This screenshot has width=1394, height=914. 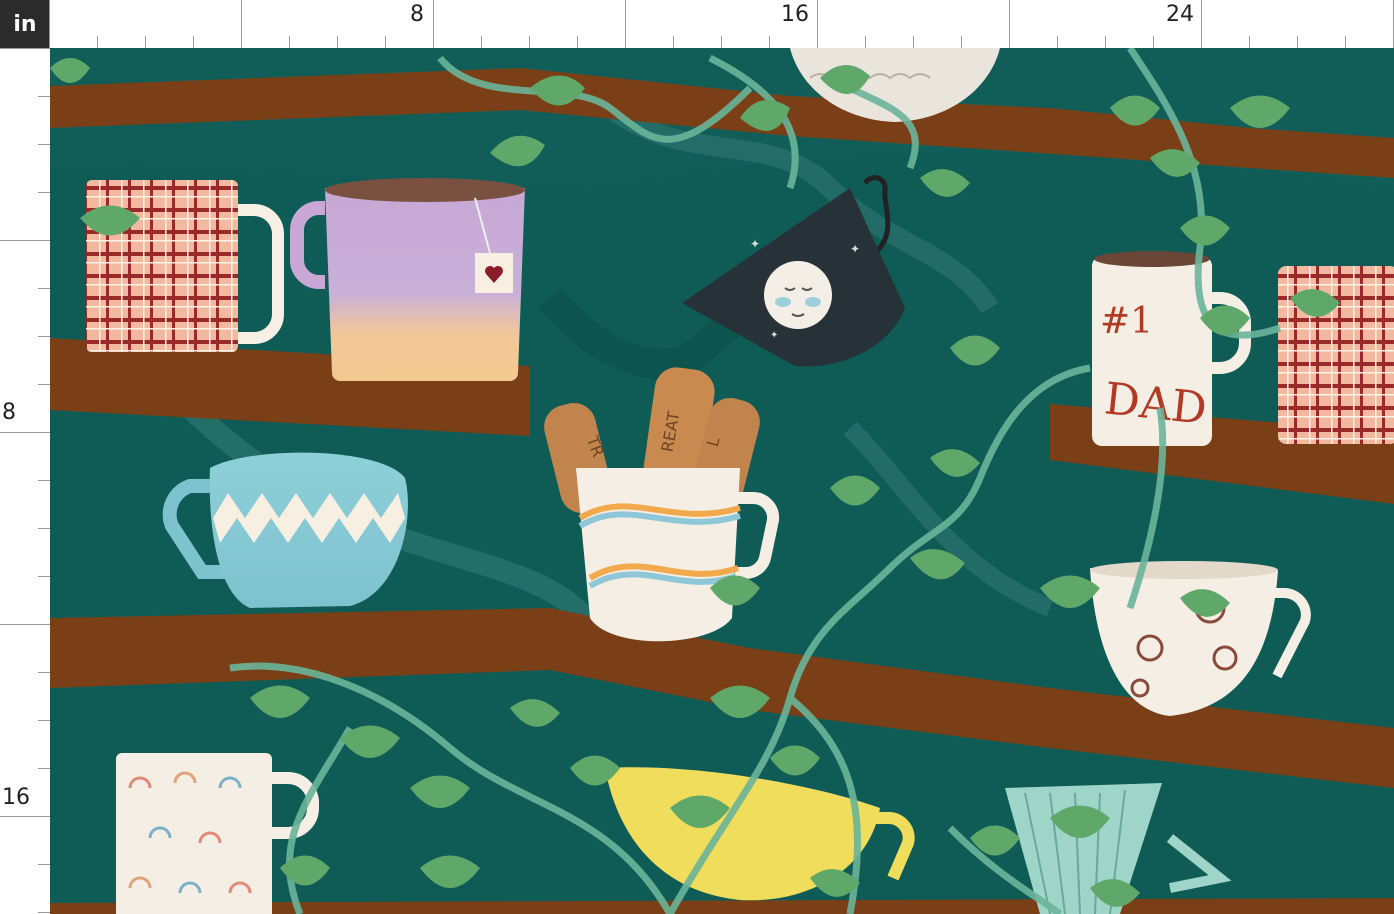 What do you see at coordinates (417, 14) in the screenshot?
I see `ruler-label-8: 8` at bounding box center [417, 14].